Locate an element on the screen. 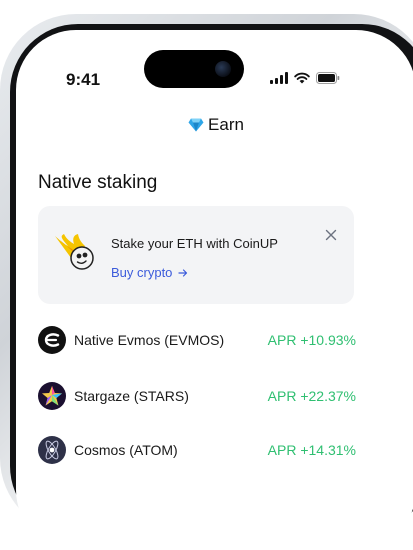 This screenshot has height=550, width=413. buy-crypto-link: Buy crypto is located at coordinates (149, 272).